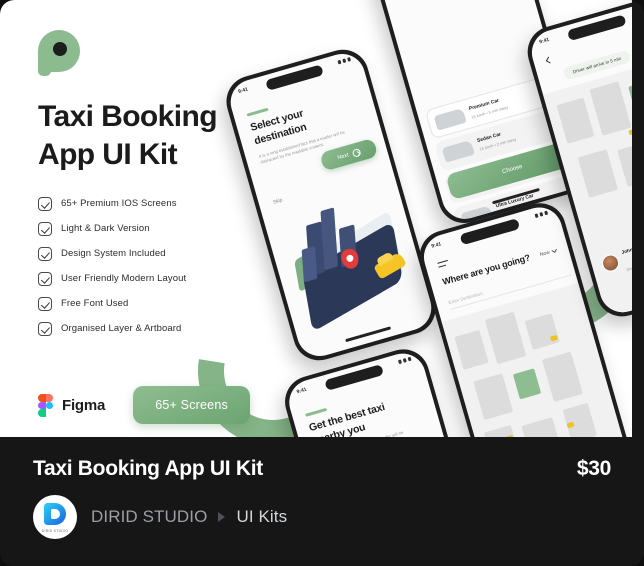 The height and width of the screenshot is (566, 644). I want to click on breadcrumb: DIRID STUDIO DIRID STUDIO UI Kits, so click(160, 517).